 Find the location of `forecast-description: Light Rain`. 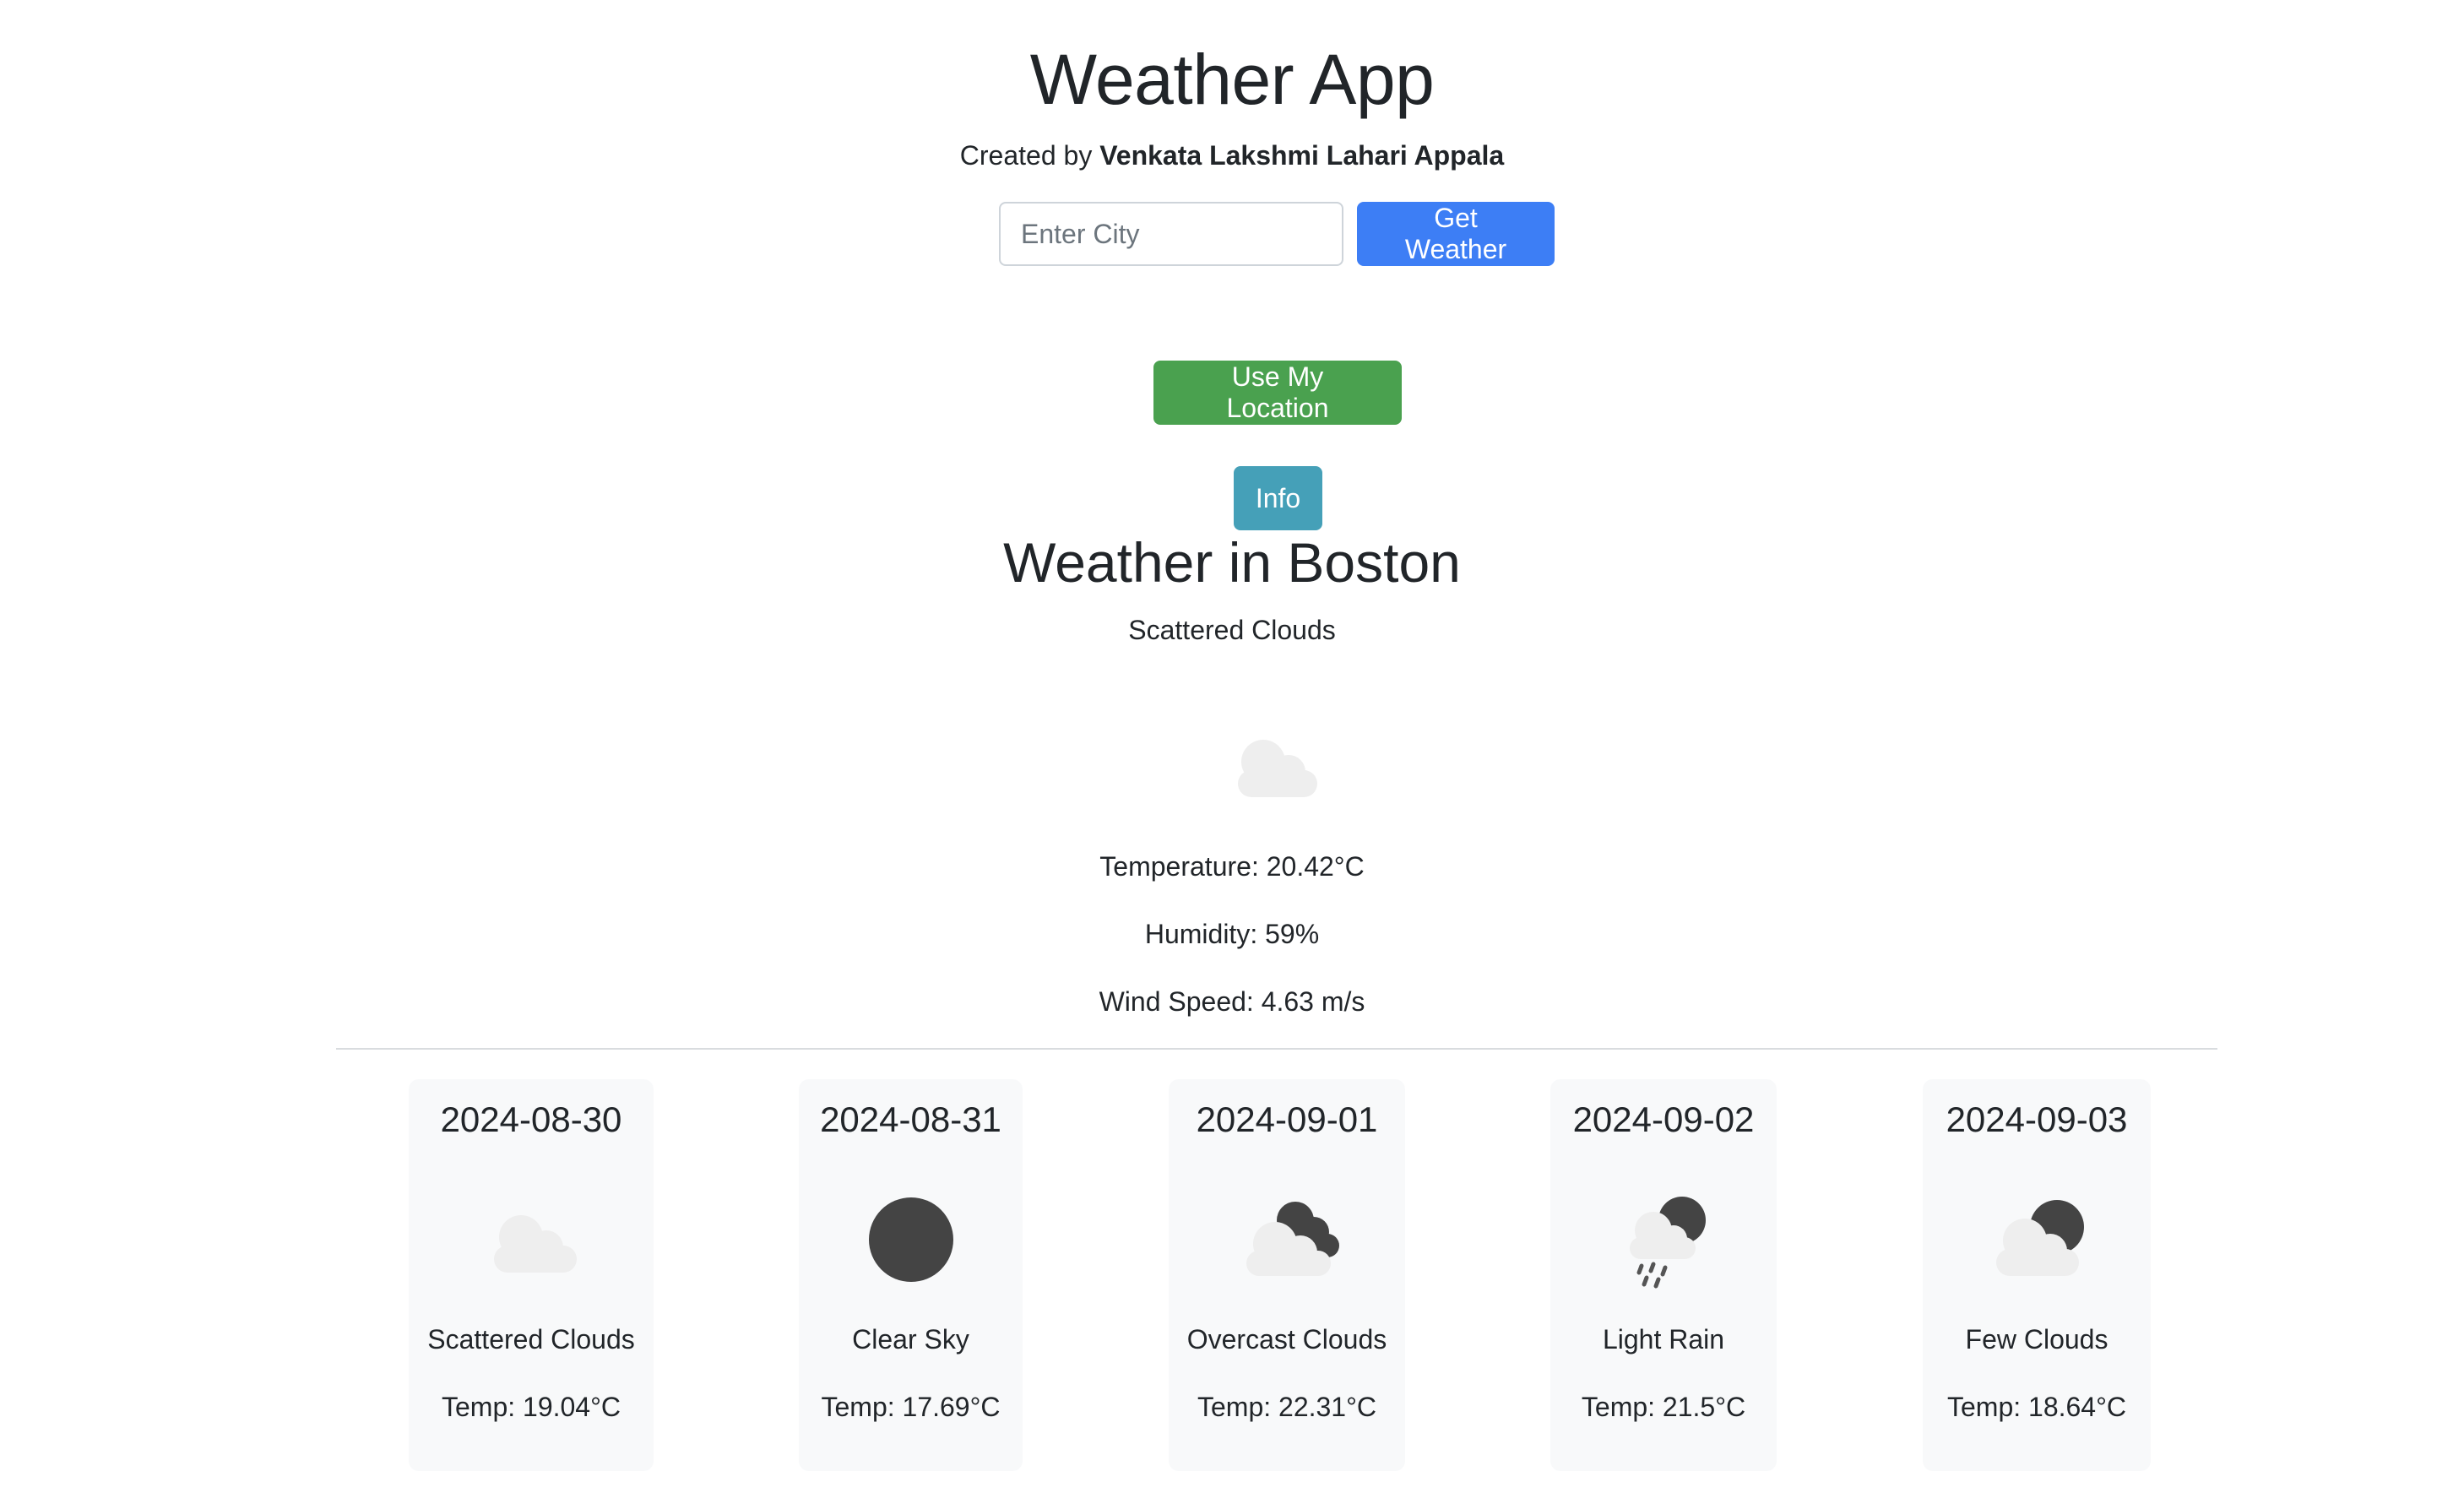

forecast-description: Light Rain is located at coordinates (1663, 1339).